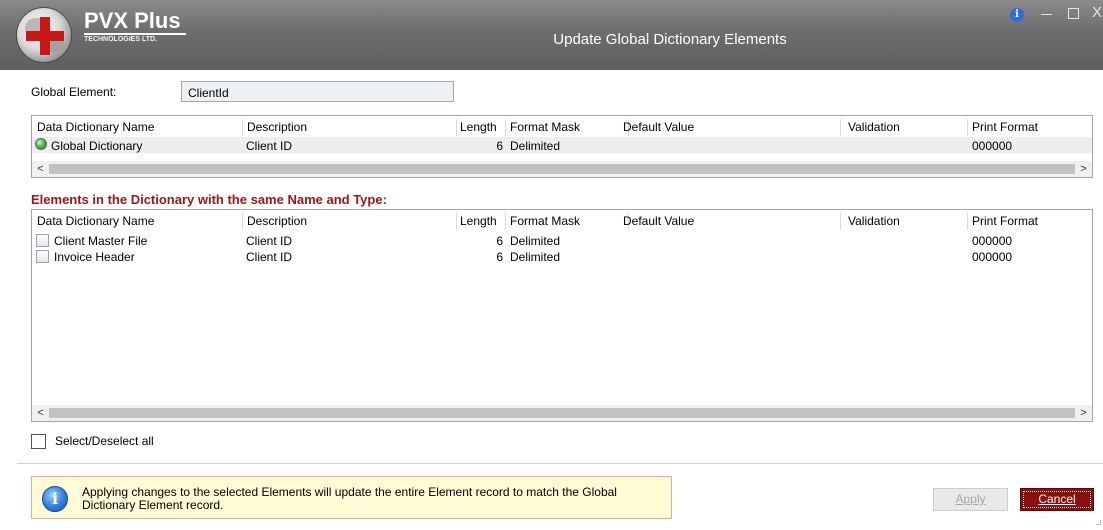 Image resolution: width=1103 pixels, height=530 pixels. I want to click on minimize-button, so click(1046, 14).